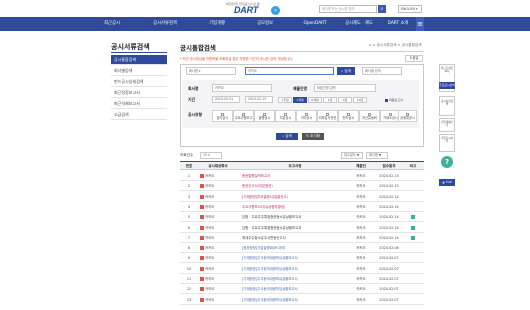 This screenshot has width=530, height=310. Describe the element at coordinates (447, 85) in the screenshot. I see `side-major-button: 주요공시검색` at that location.